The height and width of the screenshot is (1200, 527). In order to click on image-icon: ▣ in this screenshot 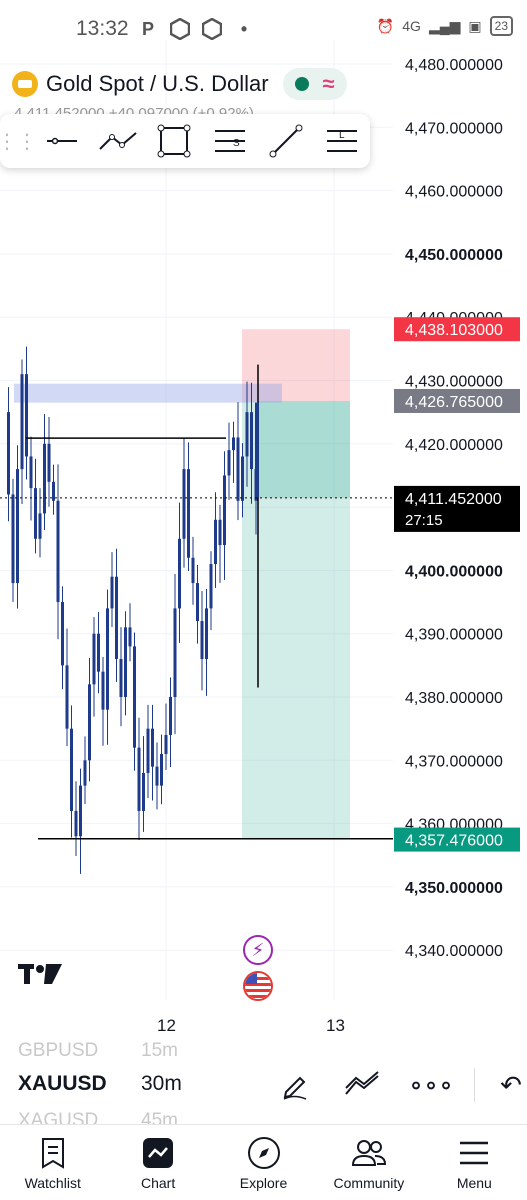, I will do `click(475, 25)`.